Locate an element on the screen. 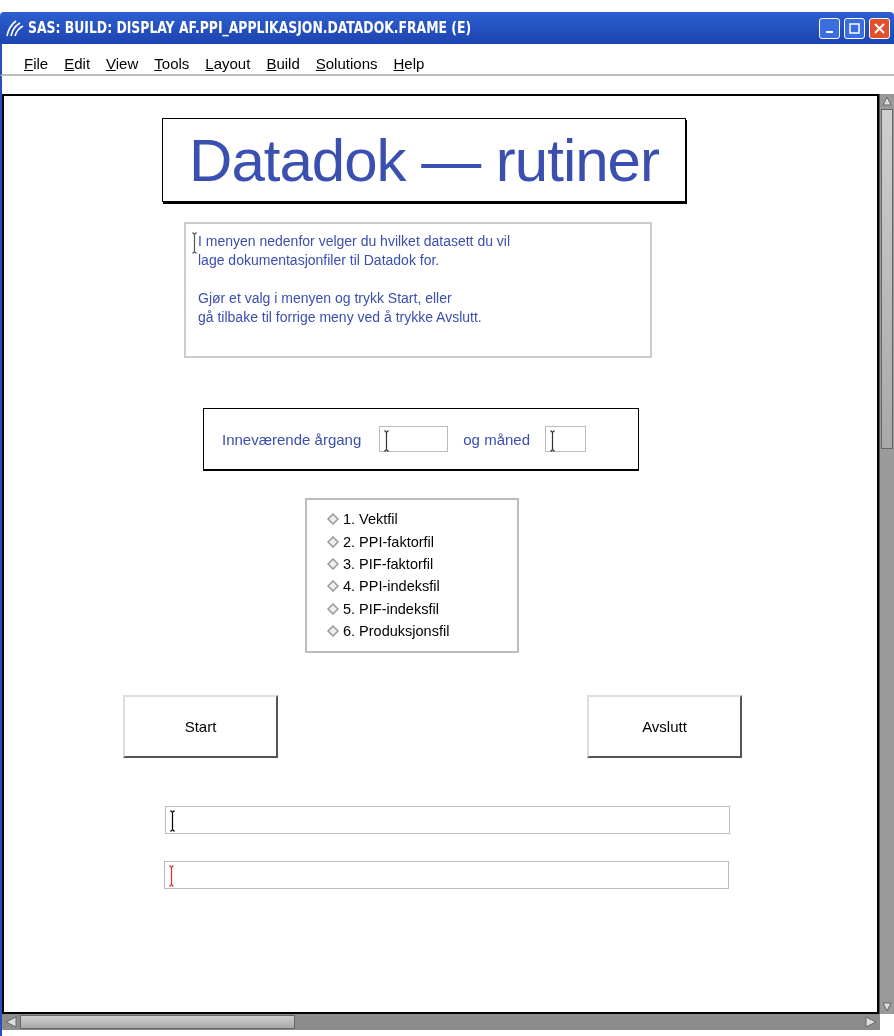 This screenshot has width=894, height=1036. year-label: Inneværende årgang is located at coordinates (292, 439).